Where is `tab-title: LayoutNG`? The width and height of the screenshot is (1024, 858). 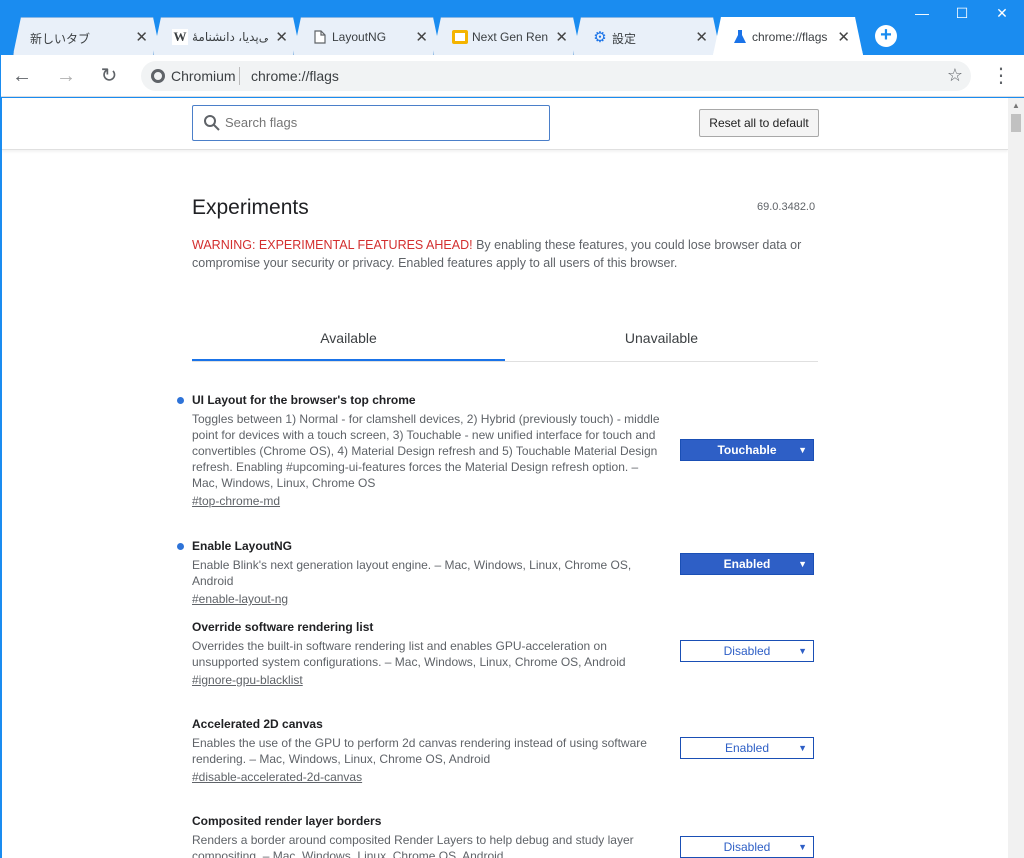 tab-title: LayoutNG is located at coordinates (359, 37).